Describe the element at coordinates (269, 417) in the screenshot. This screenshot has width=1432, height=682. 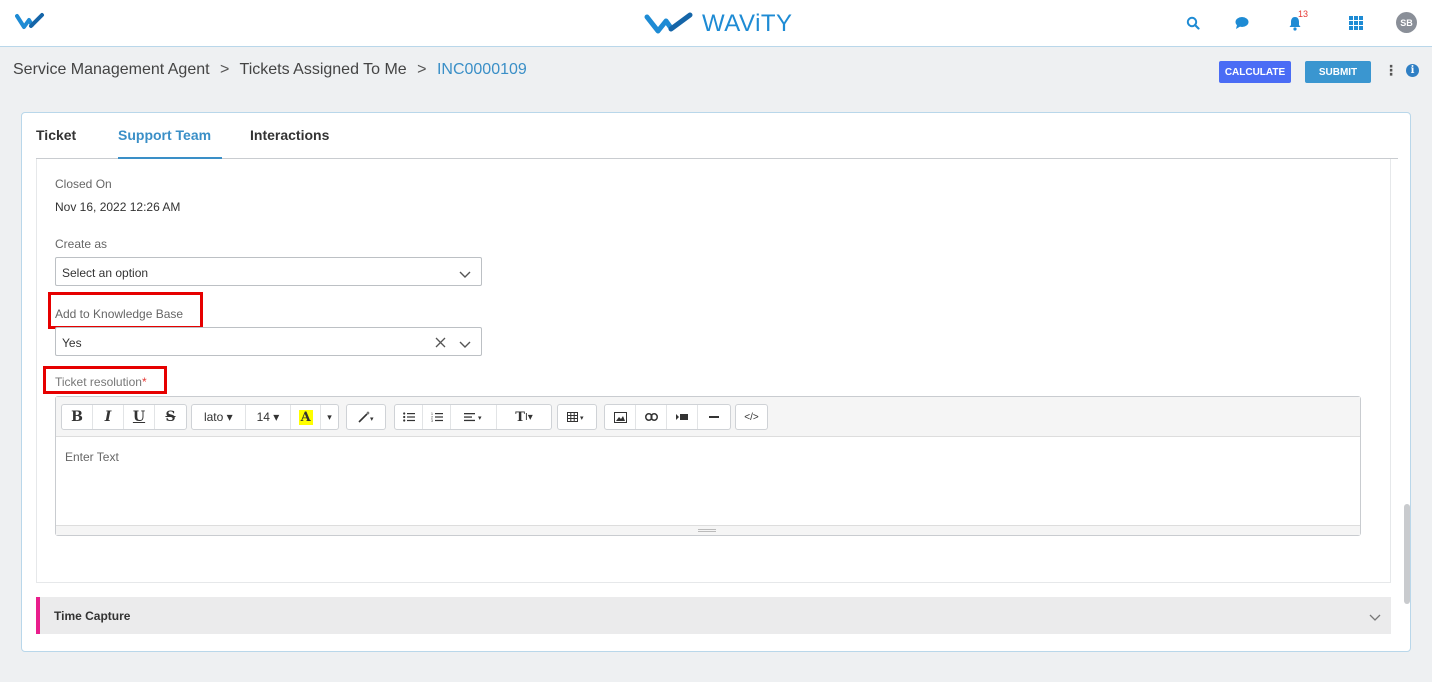
I see `font-size-dropdown: 14 ▾` at that location.